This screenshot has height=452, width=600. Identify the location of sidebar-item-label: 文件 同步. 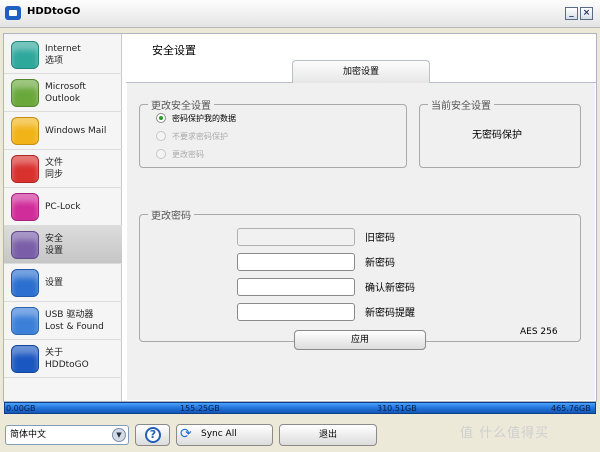
(54, 169).